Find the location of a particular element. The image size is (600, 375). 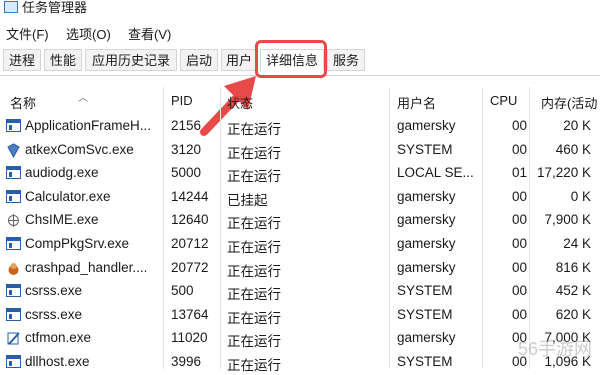

process-pid: 500 is located at coordinates (182, 291).